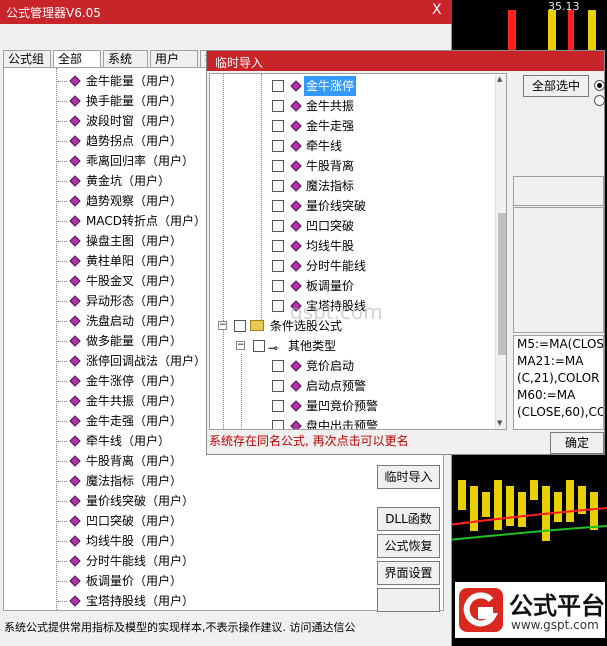 This screenshot has width=607, height=646. I want to click on import-item-label: 盘中出击预警, so click(342, 424).